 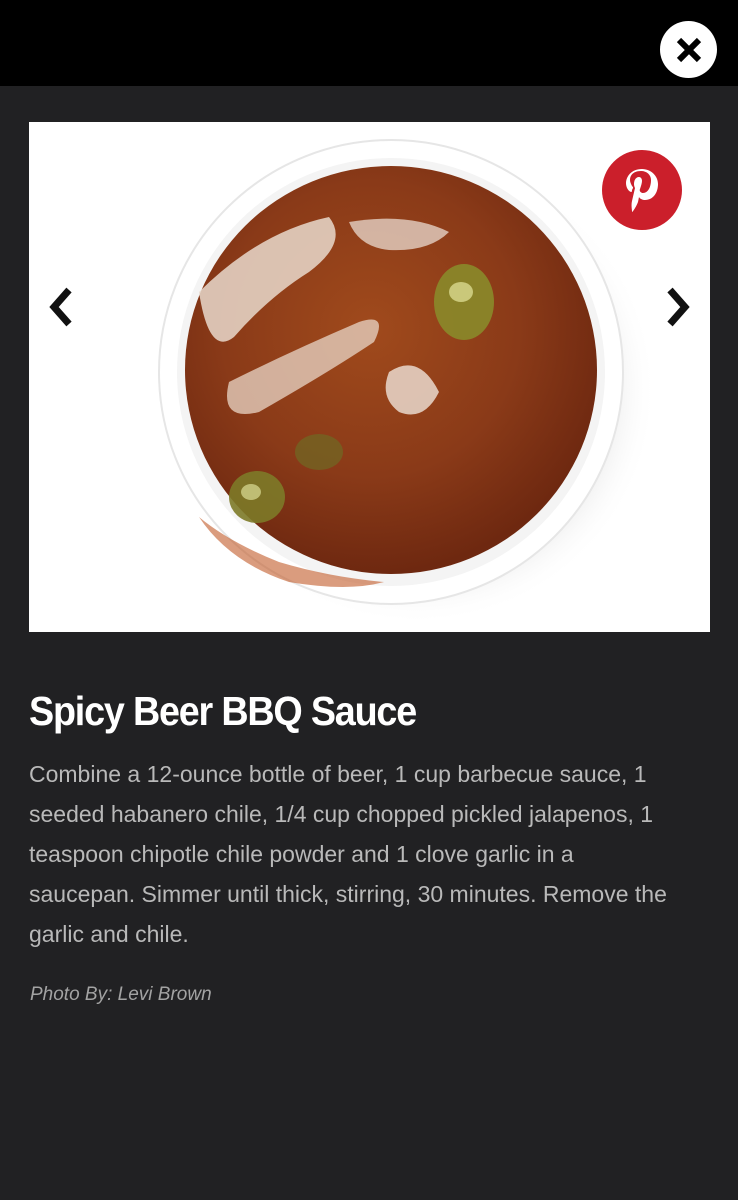 I want to click on chevron-right-icon, so click(x=678, y=307).